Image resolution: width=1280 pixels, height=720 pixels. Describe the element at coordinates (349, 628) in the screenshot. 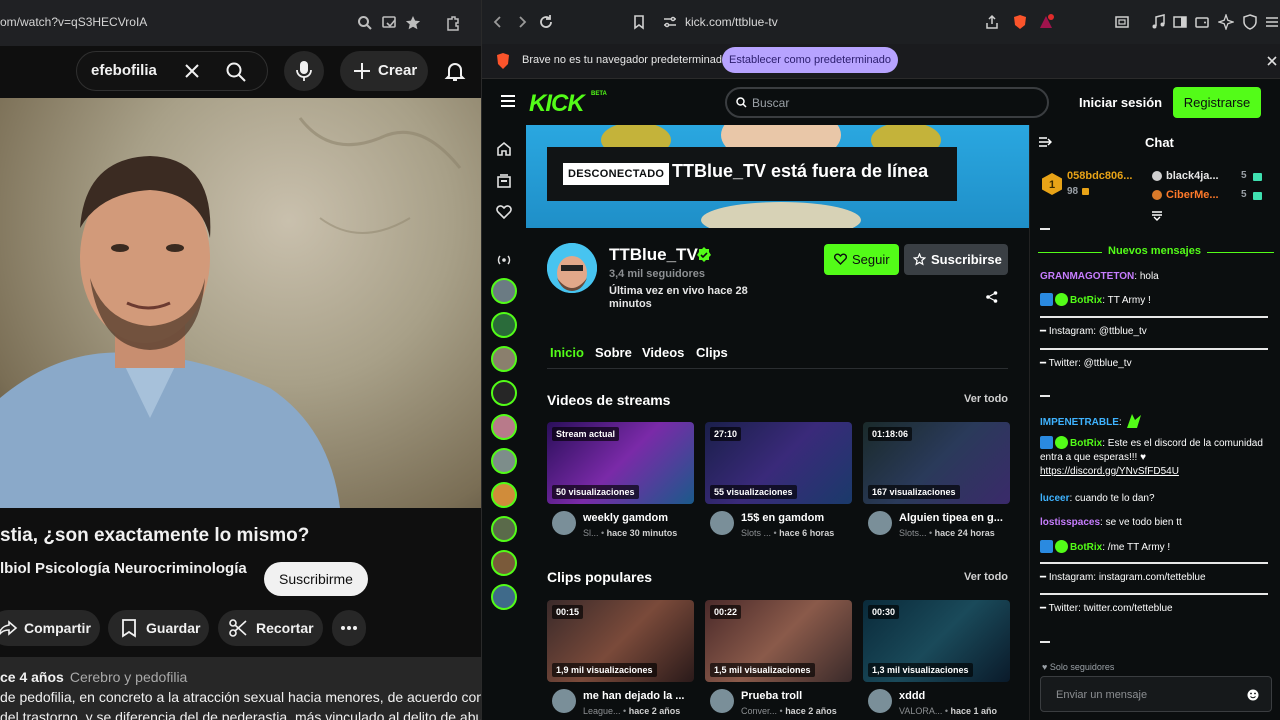

I see `more-actions-button` at that location.